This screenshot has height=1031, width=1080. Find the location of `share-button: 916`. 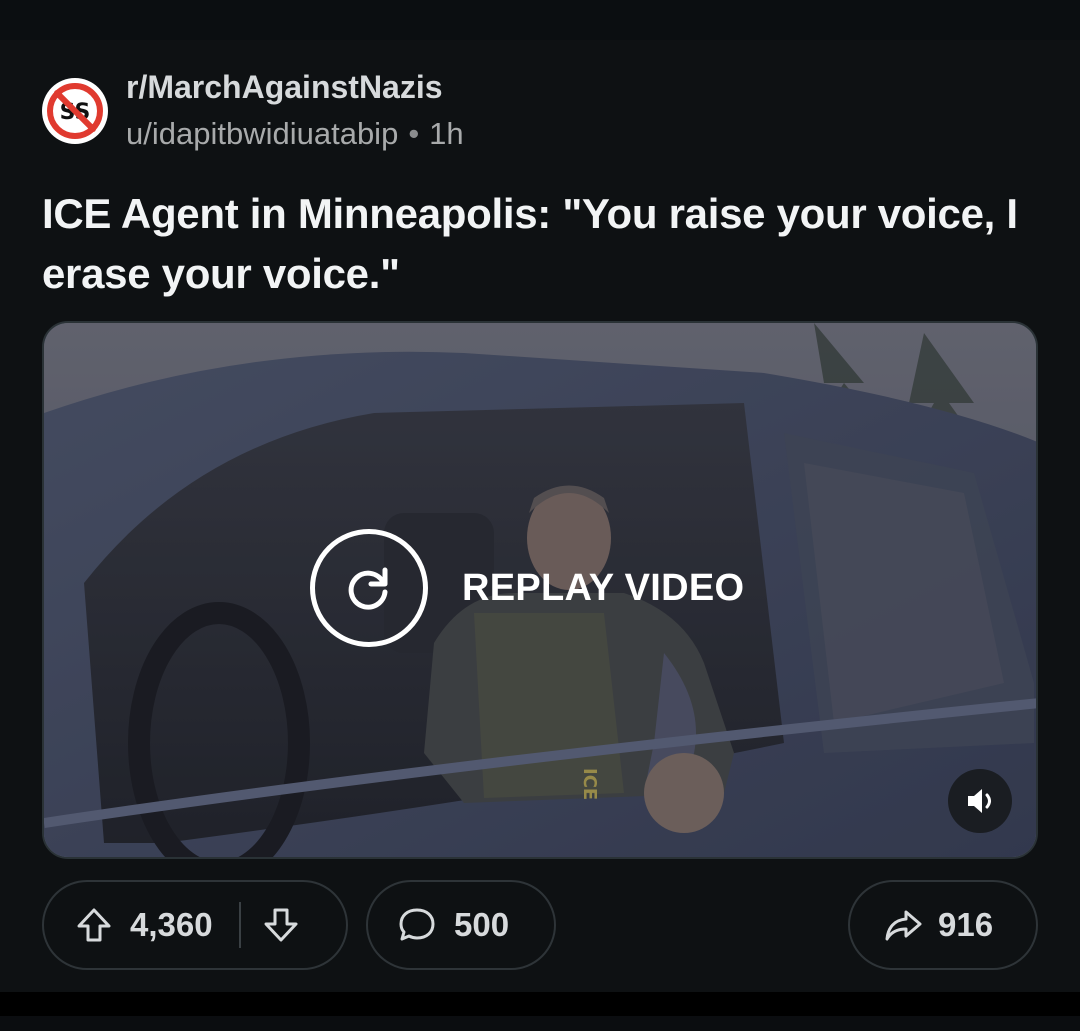

share-button: 916 is located at coordinates (943, 925).